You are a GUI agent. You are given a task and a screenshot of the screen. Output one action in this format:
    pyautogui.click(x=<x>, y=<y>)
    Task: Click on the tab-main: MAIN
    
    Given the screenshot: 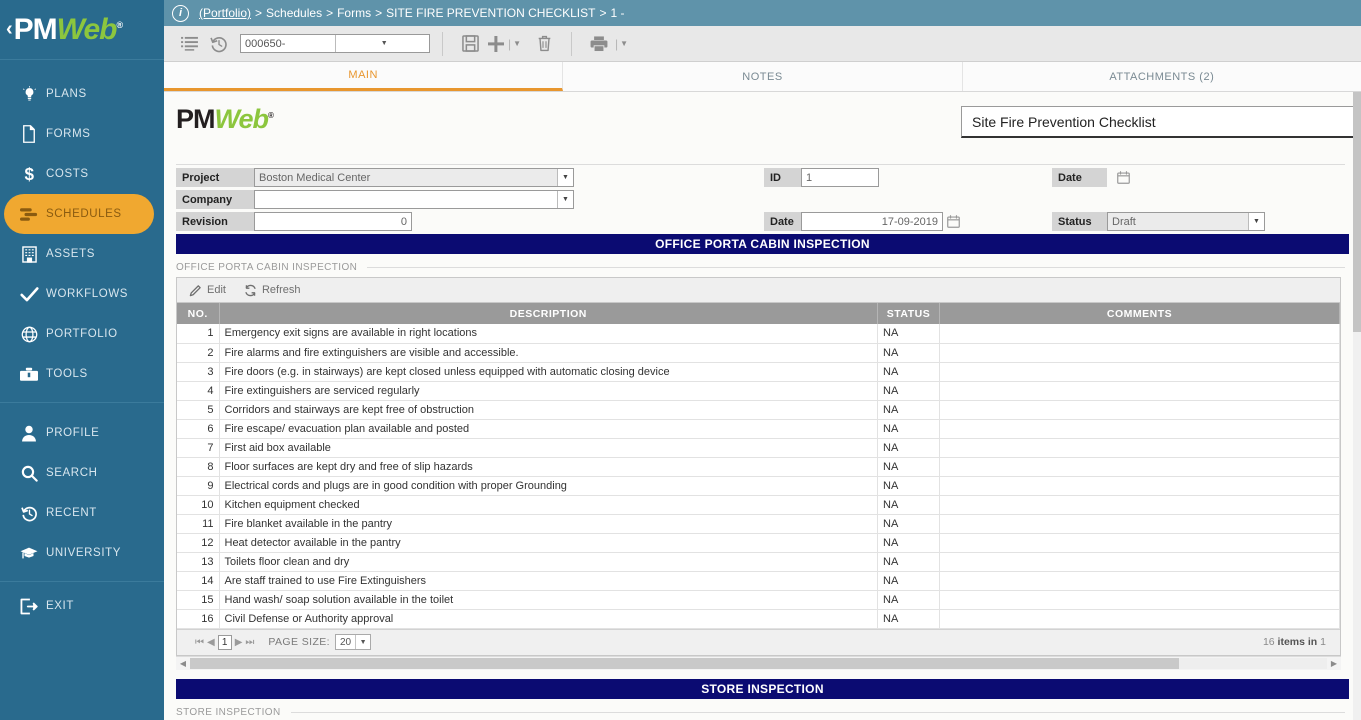 What is the action you would take?
    pyautogui.click(x=364, y=76)
    